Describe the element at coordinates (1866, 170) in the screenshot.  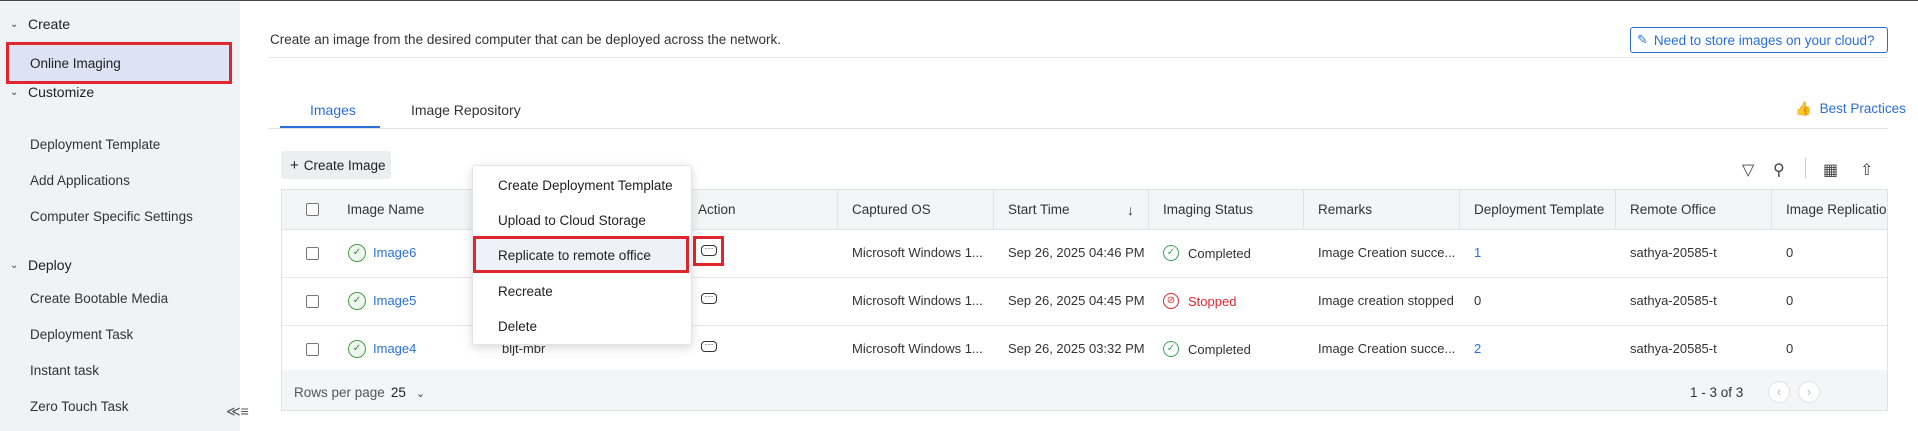
I see `export-icon: ⇧` at that location.